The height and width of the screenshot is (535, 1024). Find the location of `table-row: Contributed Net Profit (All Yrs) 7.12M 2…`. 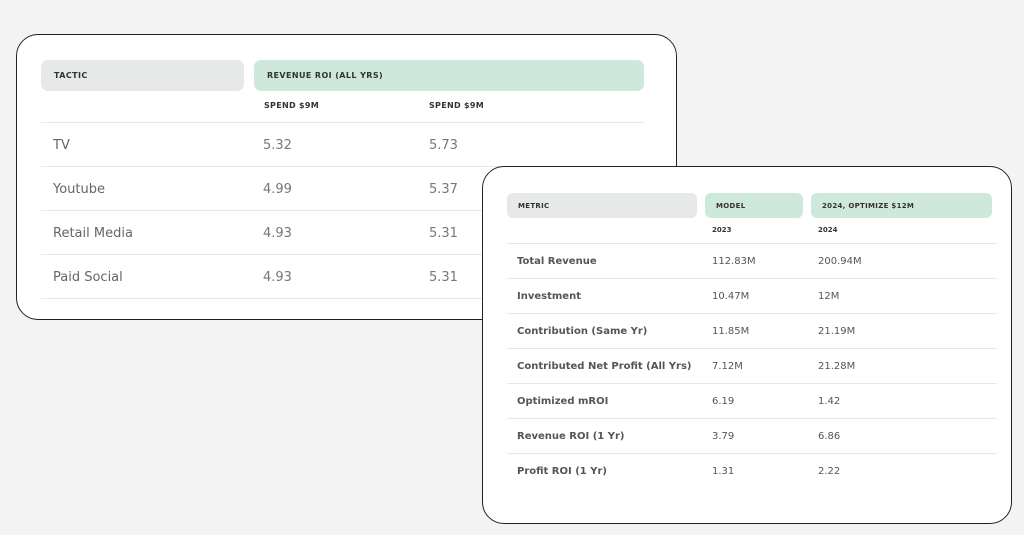

table-row: Contributed Net Profit (All Yrs) 7.12M 2… is located at coordinates (752, 365).